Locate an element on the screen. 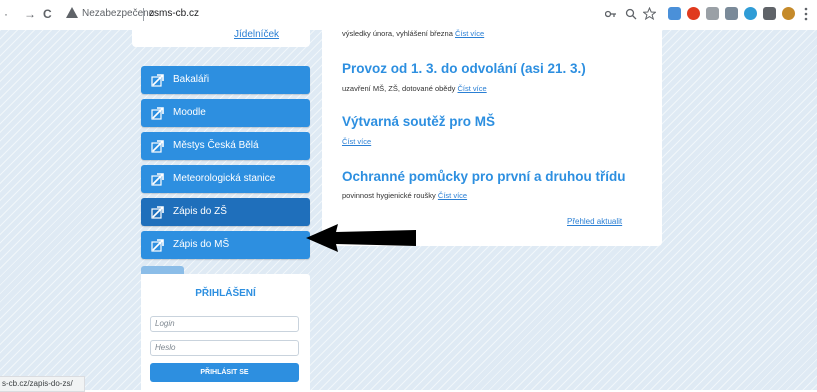 Image resolution: width=817 pixels, height=392 pixels. news-title: Výtvarná soutěž pro MŠ is located at coordinates (418, 121).